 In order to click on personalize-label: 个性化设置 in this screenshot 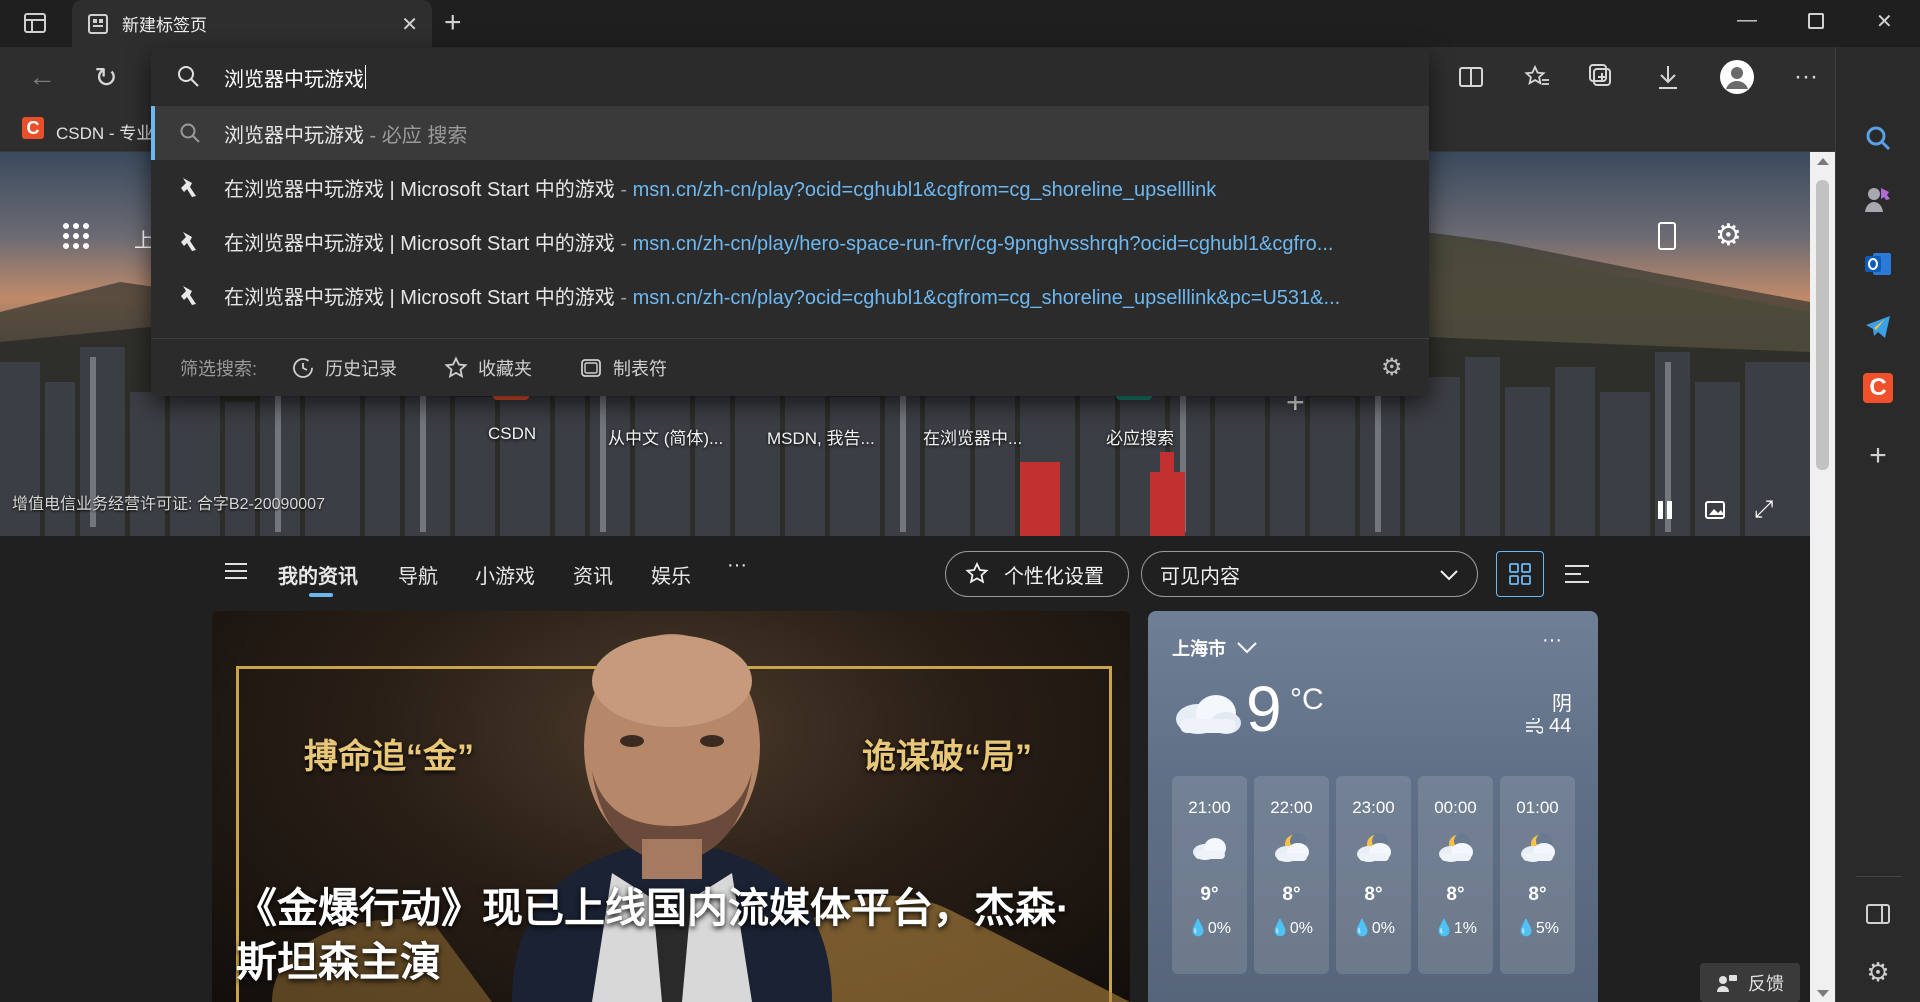, I will do `click(1054, 576)`.